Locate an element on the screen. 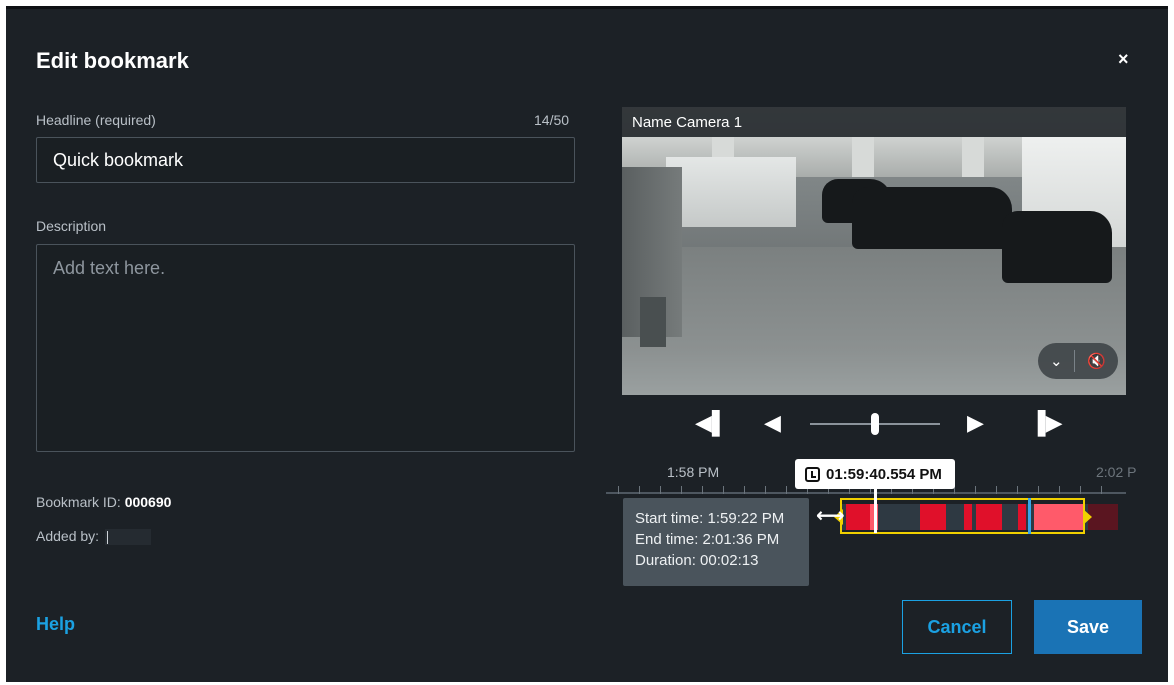 Image resolution: width=1174 pixels, height=685 pixels. timeline-marker is located at coordinates (1029, 516).